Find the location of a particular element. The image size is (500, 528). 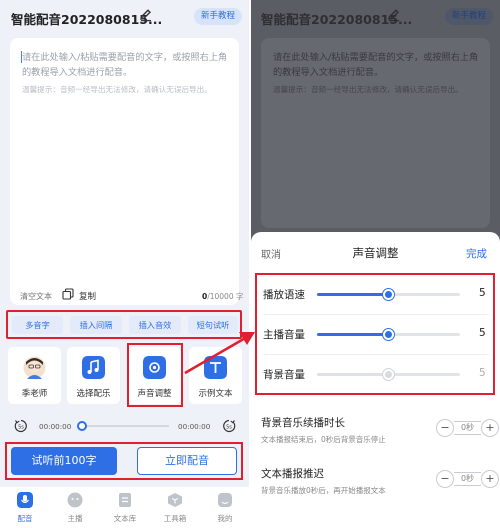

music-note-icon is located at coordinates (93, 367).